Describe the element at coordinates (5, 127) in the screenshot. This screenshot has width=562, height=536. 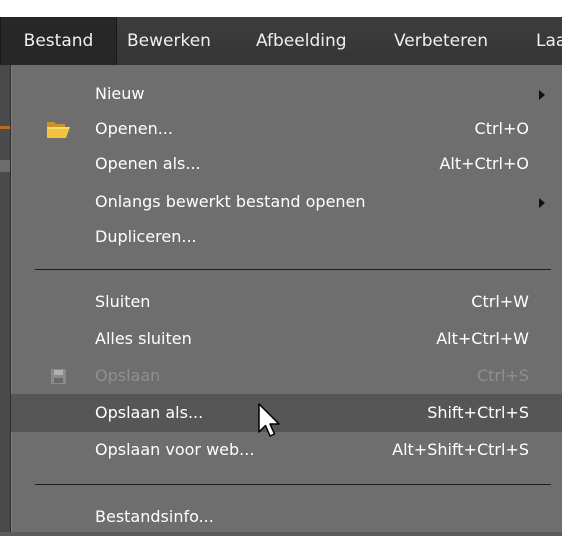
I see `background-accent` at that location.